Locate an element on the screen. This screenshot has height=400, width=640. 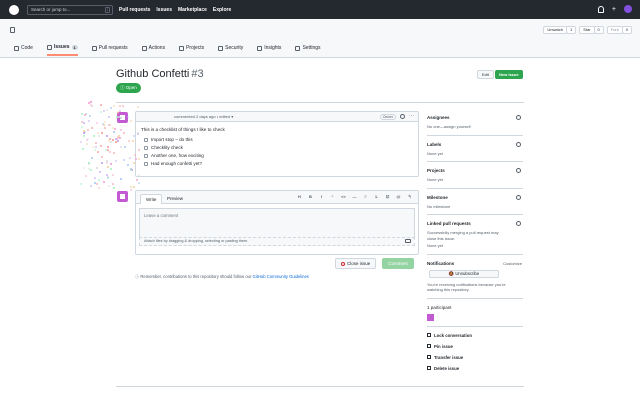
status-text: Open is located at coordinates (131, 87).